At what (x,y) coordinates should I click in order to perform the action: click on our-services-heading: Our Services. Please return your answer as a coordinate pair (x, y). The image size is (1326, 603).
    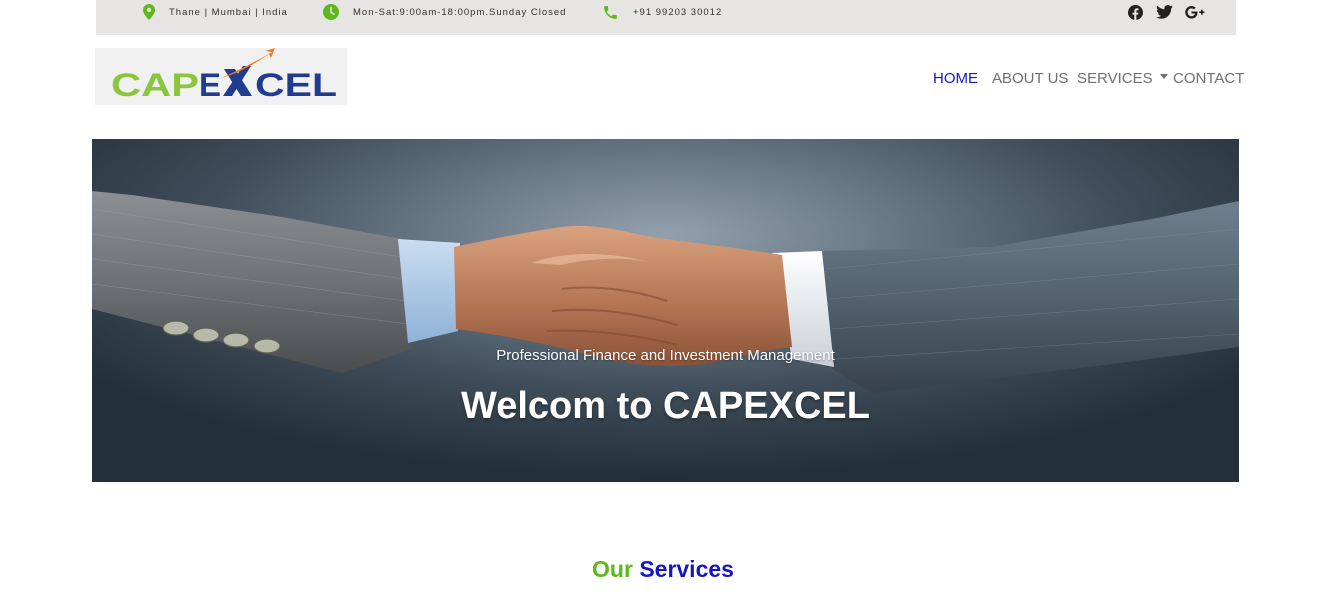
    Looking at the image, I should click on (663, 569).